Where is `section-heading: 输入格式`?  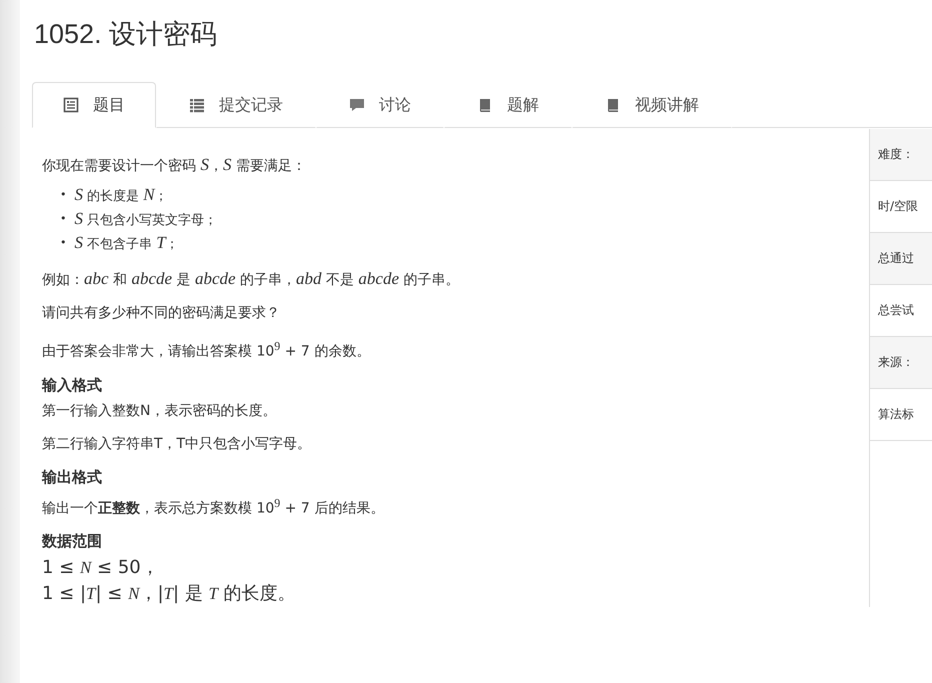 section-heading: 输入格式 is located at coordinates (72, 385).